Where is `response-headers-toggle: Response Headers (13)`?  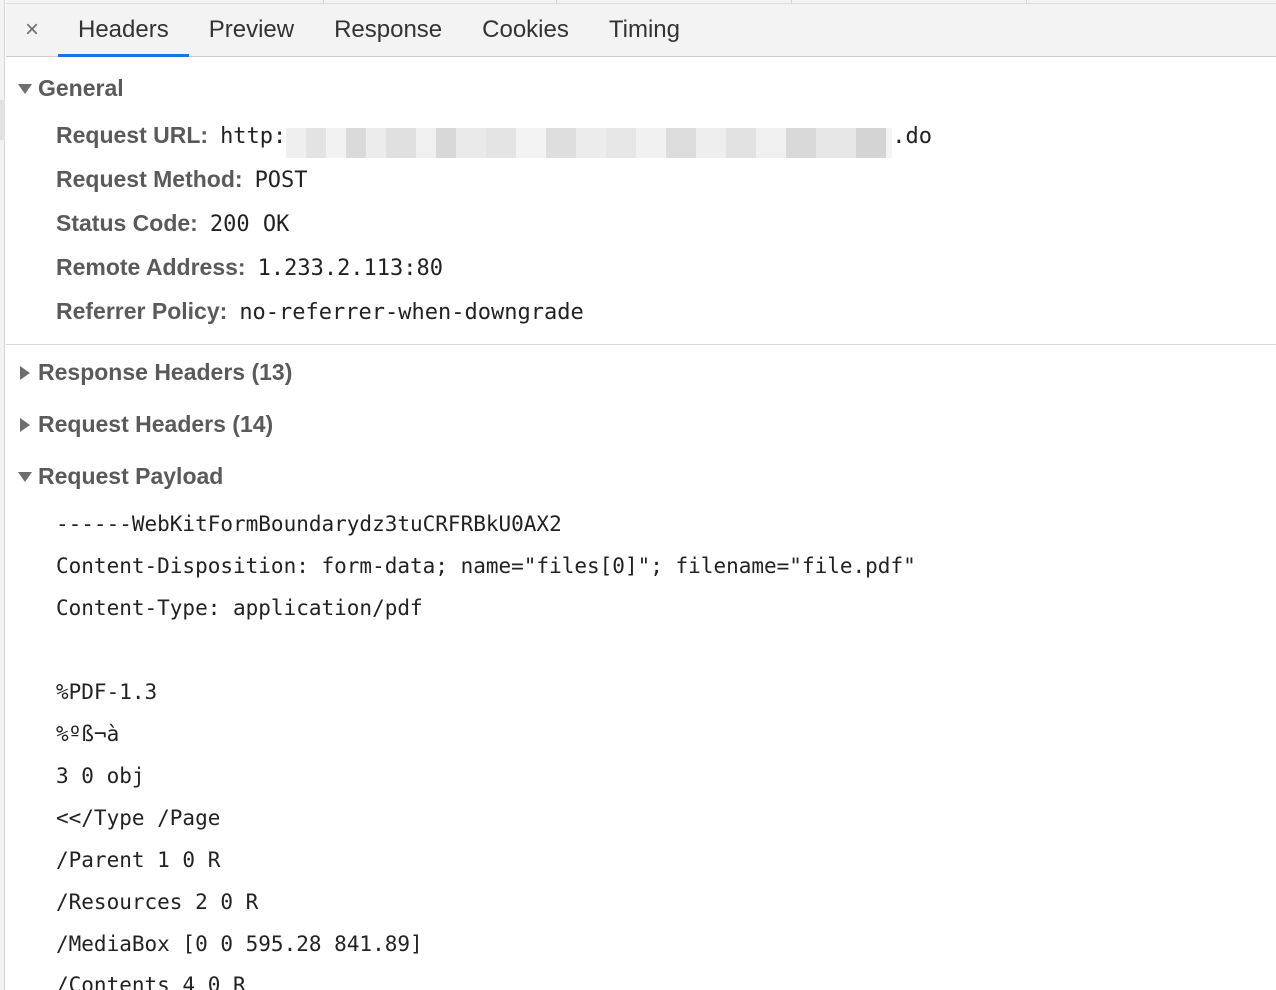
response-headers-toggle: Response Headers (13) is located at coordinates (155, 372).